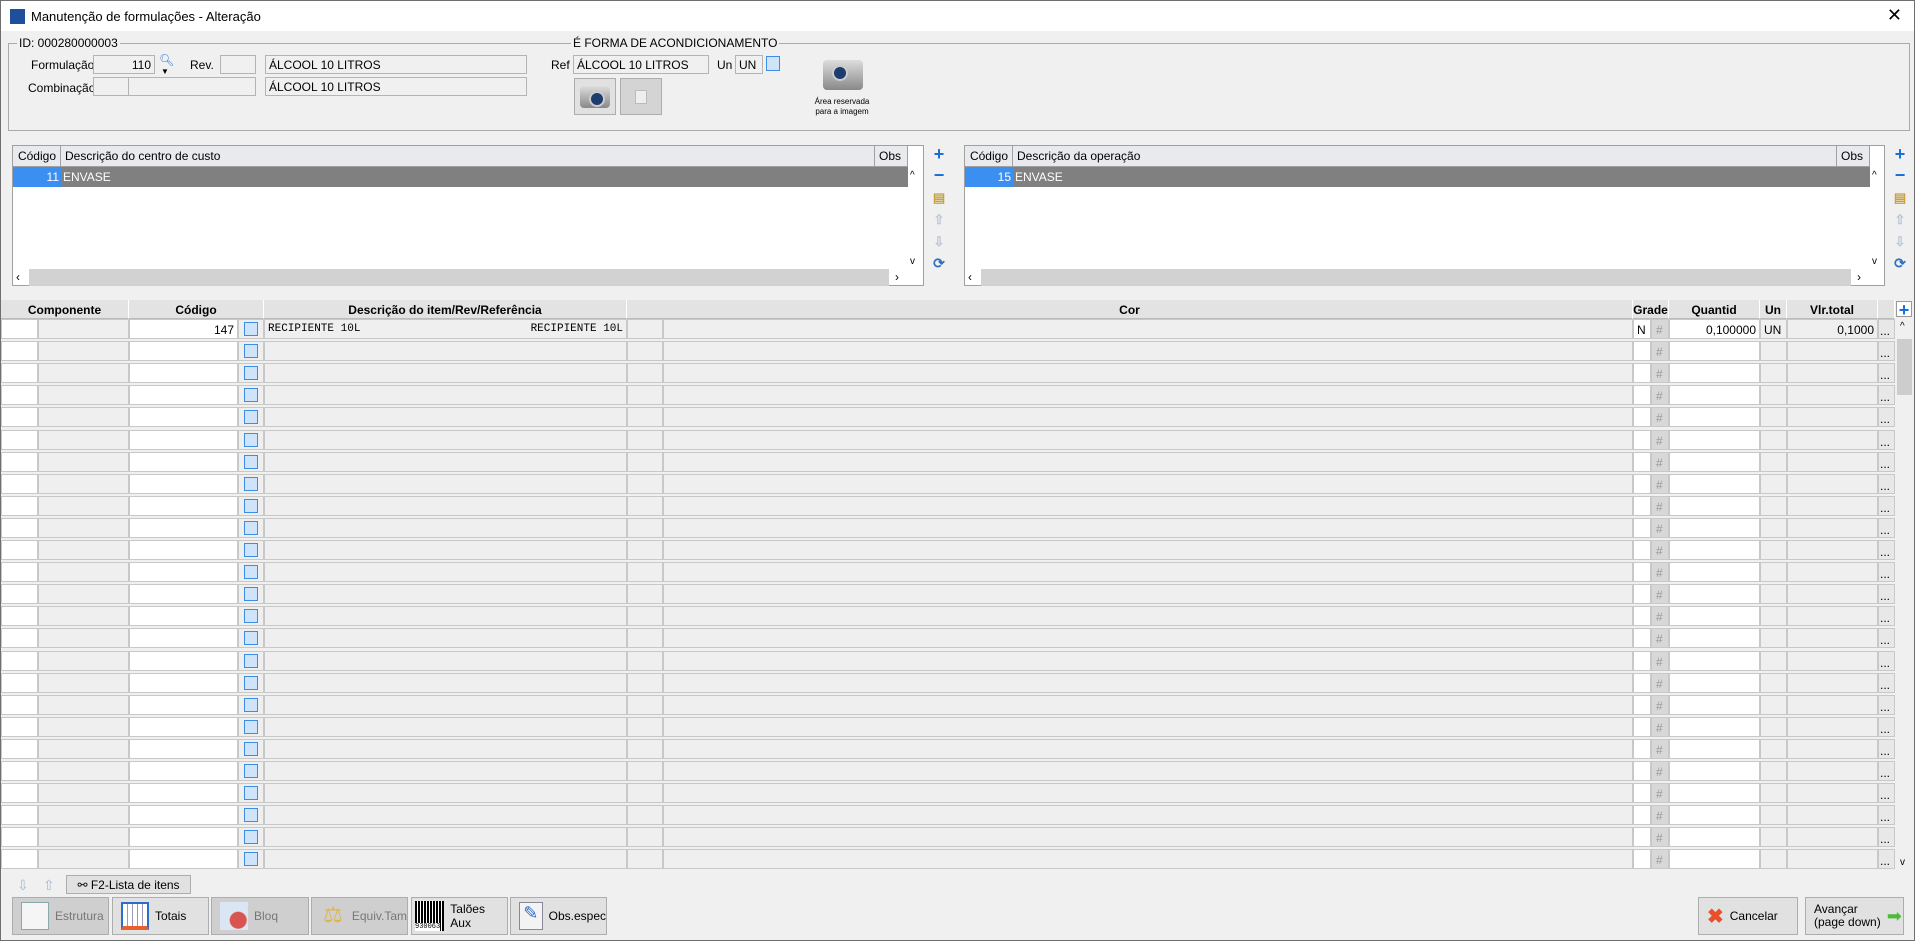 This screenshot has height=941, width=1915. I want to click on col-header-cor: Cor, so click(1130, 309).